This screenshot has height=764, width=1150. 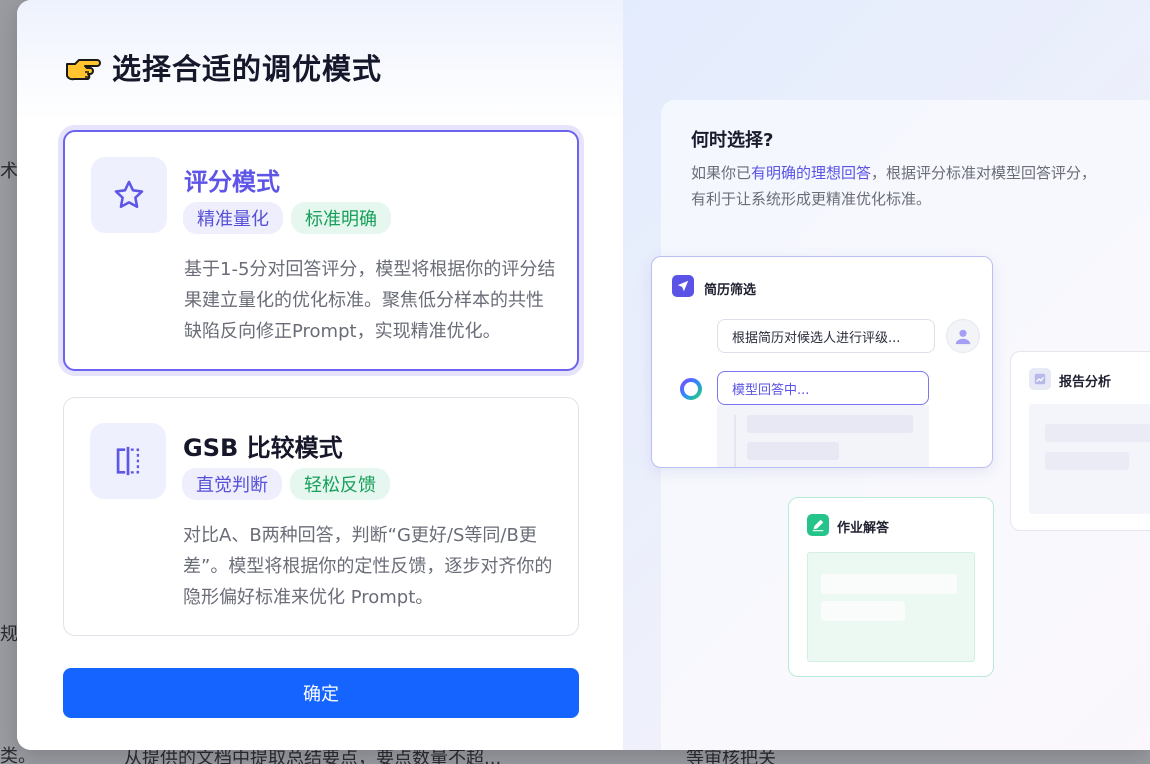 What do you see at coordinates (233, 218) in the screenshot?
I see `mode-tag: 精准量化` at bounding box center [233, 218].